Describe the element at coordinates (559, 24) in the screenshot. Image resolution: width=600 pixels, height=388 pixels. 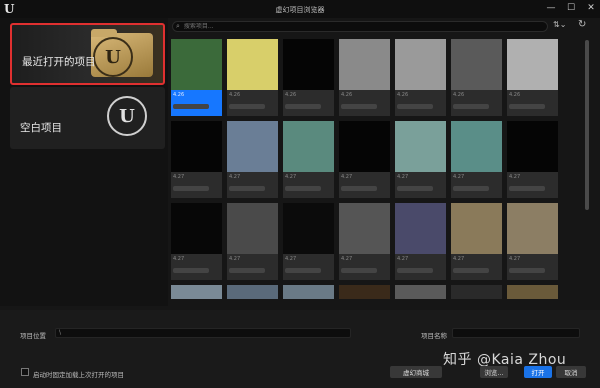
I see `sort-options-icon: ⇅⌄` at that location.